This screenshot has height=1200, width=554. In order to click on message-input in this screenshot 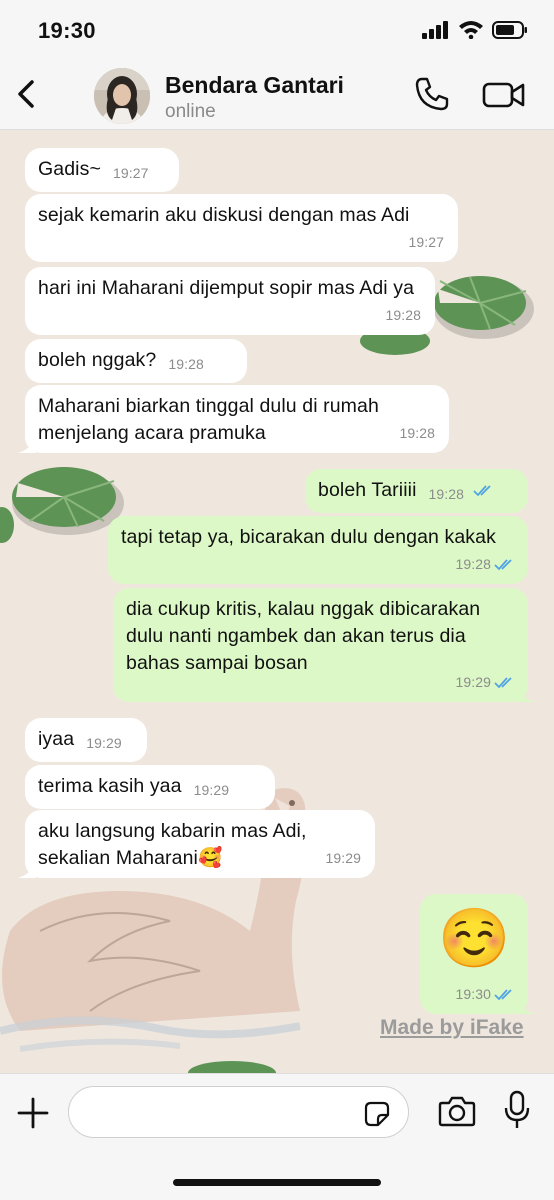, I will do `click(238, 1112)`.